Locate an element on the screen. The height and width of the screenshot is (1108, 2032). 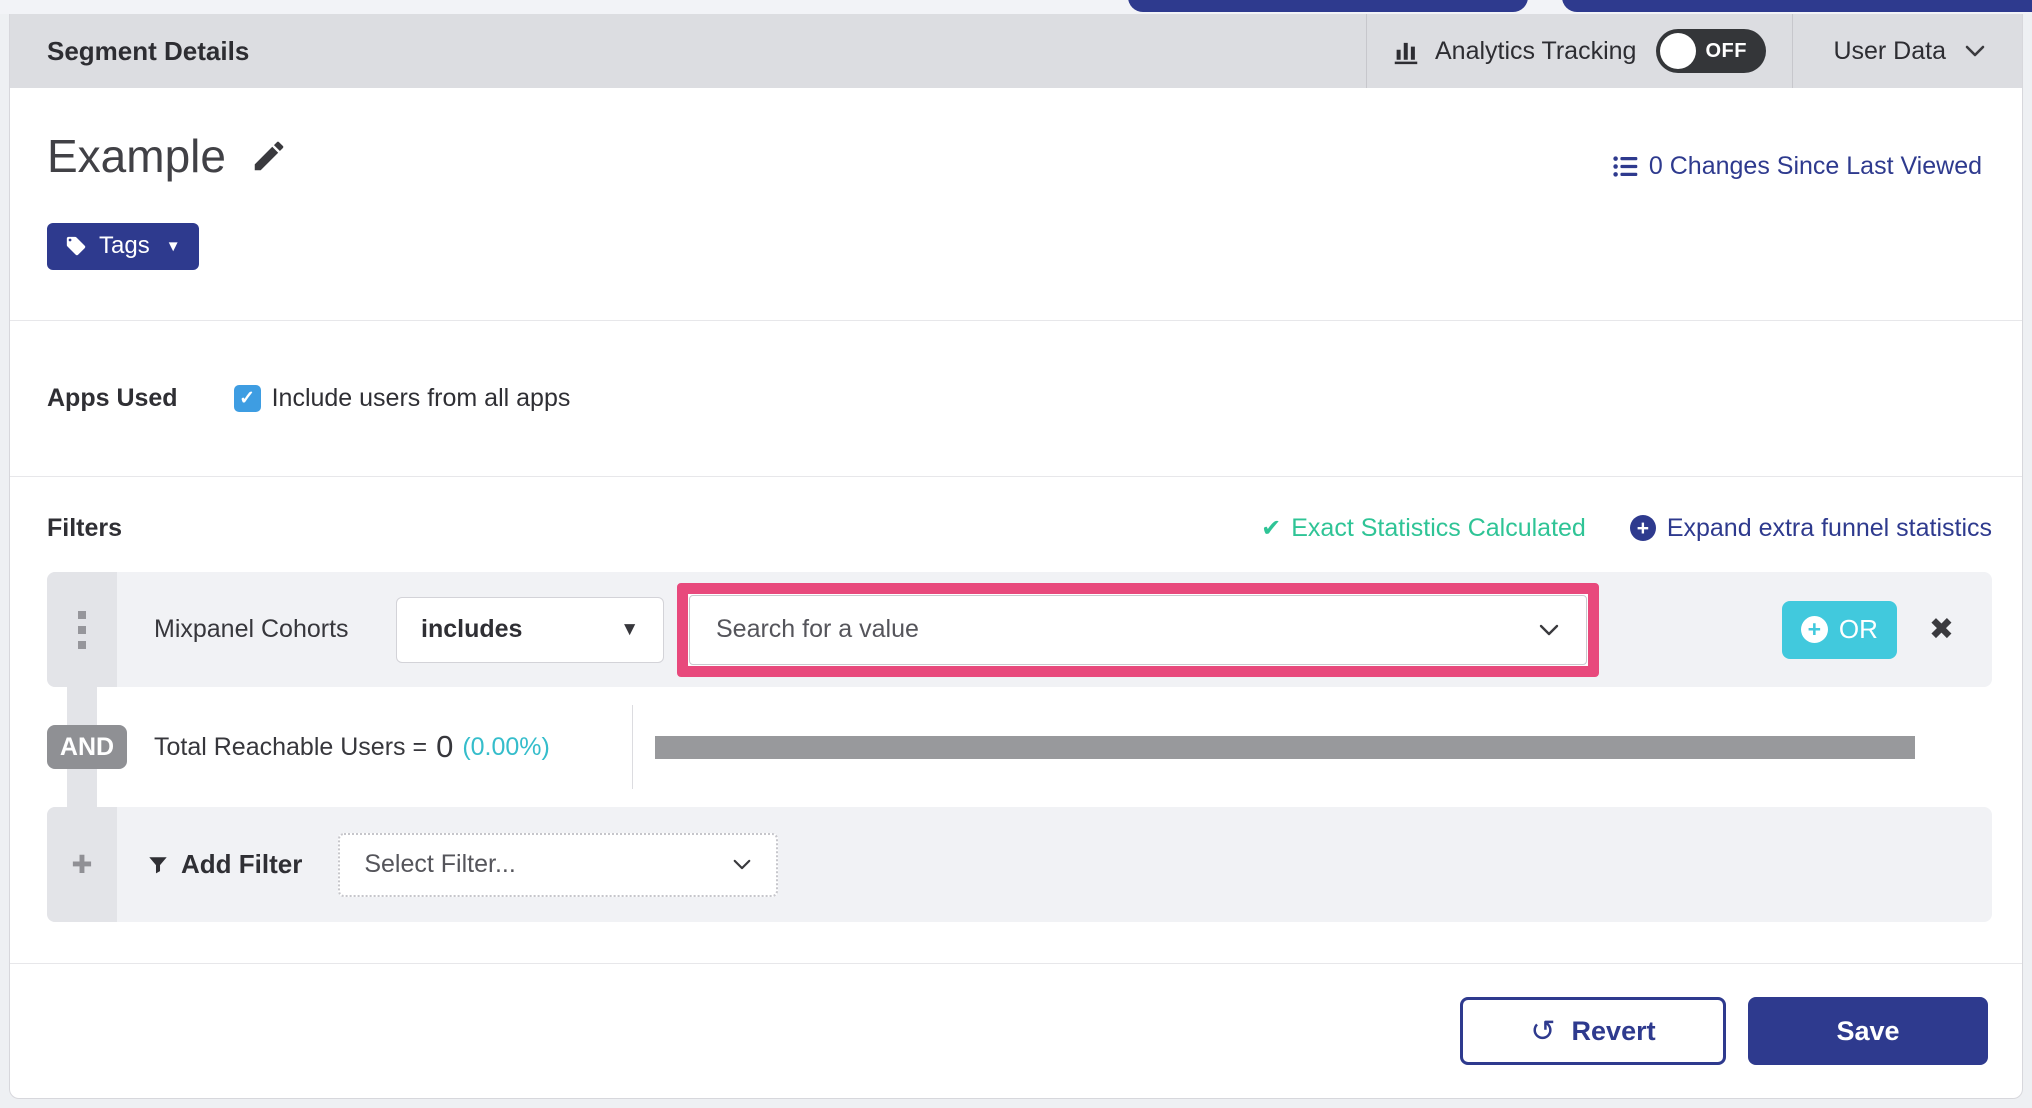
total-reachable-label: Total Reachable Users = is located at coordinates (291, 746).